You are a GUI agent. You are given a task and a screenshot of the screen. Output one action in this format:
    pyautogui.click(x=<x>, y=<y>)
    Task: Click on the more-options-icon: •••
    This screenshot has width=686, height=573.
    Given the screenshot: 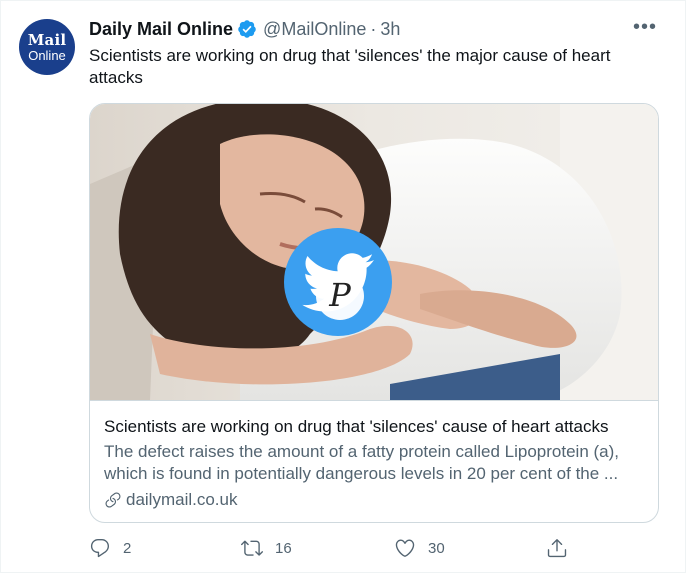 What is the action you would take?
    pyautogui.click(x=645, y=27)
    